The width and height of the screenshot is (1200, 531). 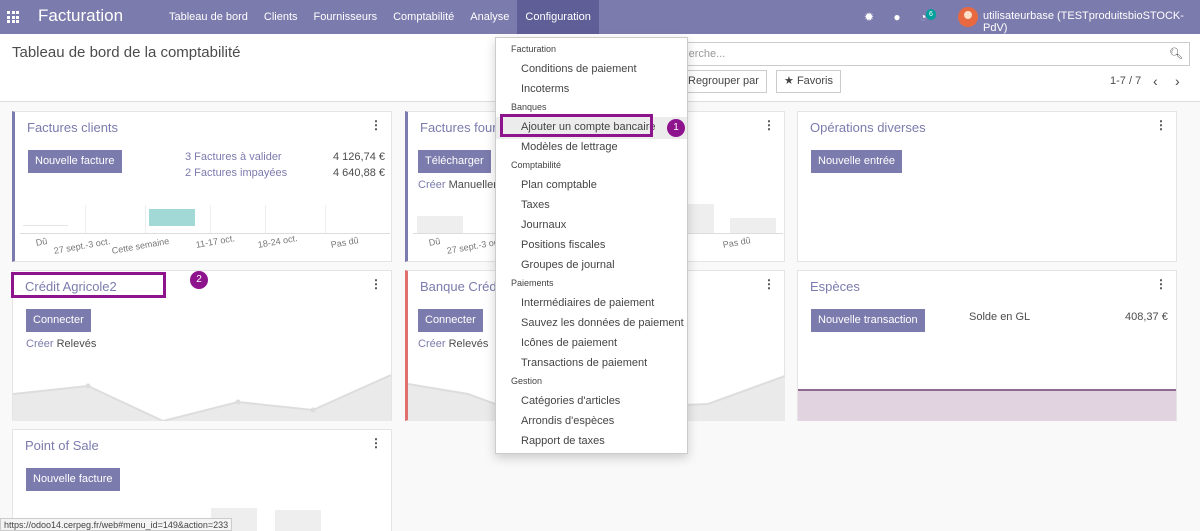 What do you see at coordinates (1155, 81) in the screenshot?
I see `pager-previous-icon: ‹` at bounding box center [1155, 81].